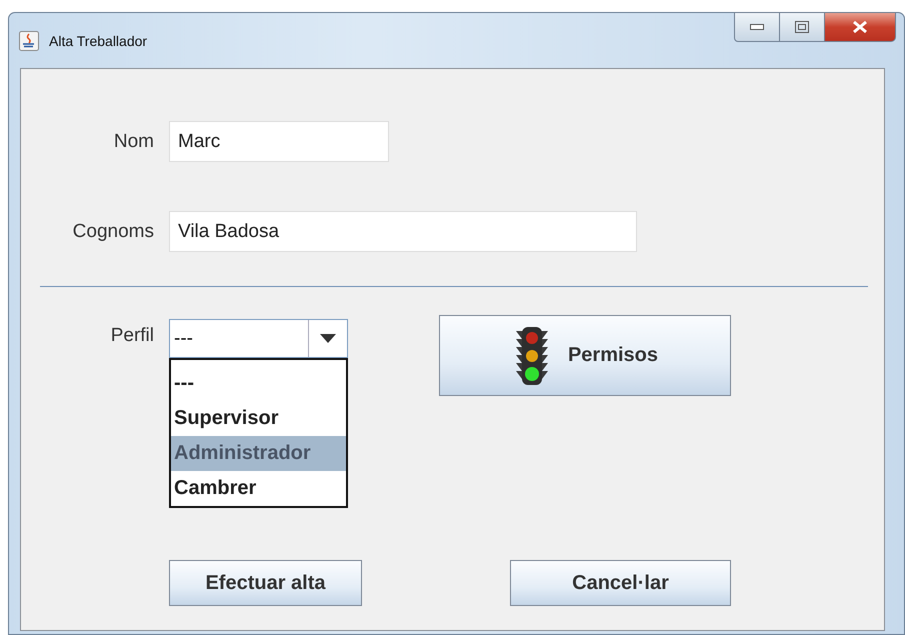 The image size is (905, 635). Describe the element at coordinates (620, 583) in the screenshot. I see `action-button: Cancel·lar` at that location.